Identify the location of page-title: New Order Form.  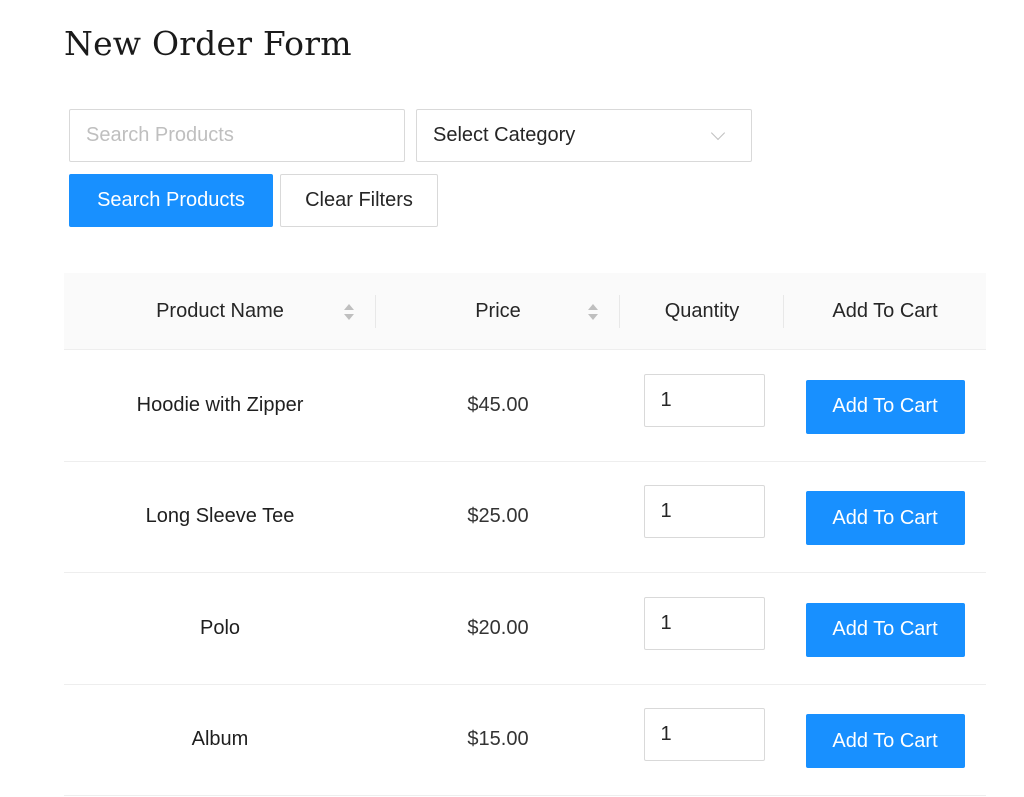
(208, 43).